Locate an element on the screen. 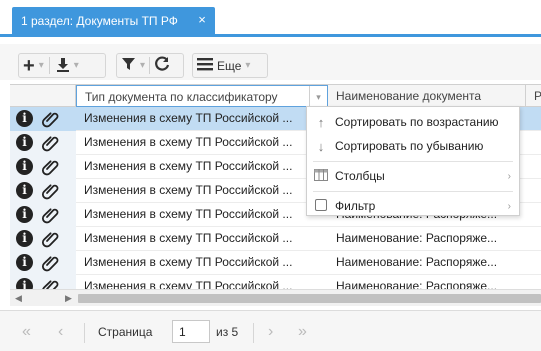 The width and height of the screenshot is (541, 351). more-button: Еще ▾ is located at coordinates (230, 65).